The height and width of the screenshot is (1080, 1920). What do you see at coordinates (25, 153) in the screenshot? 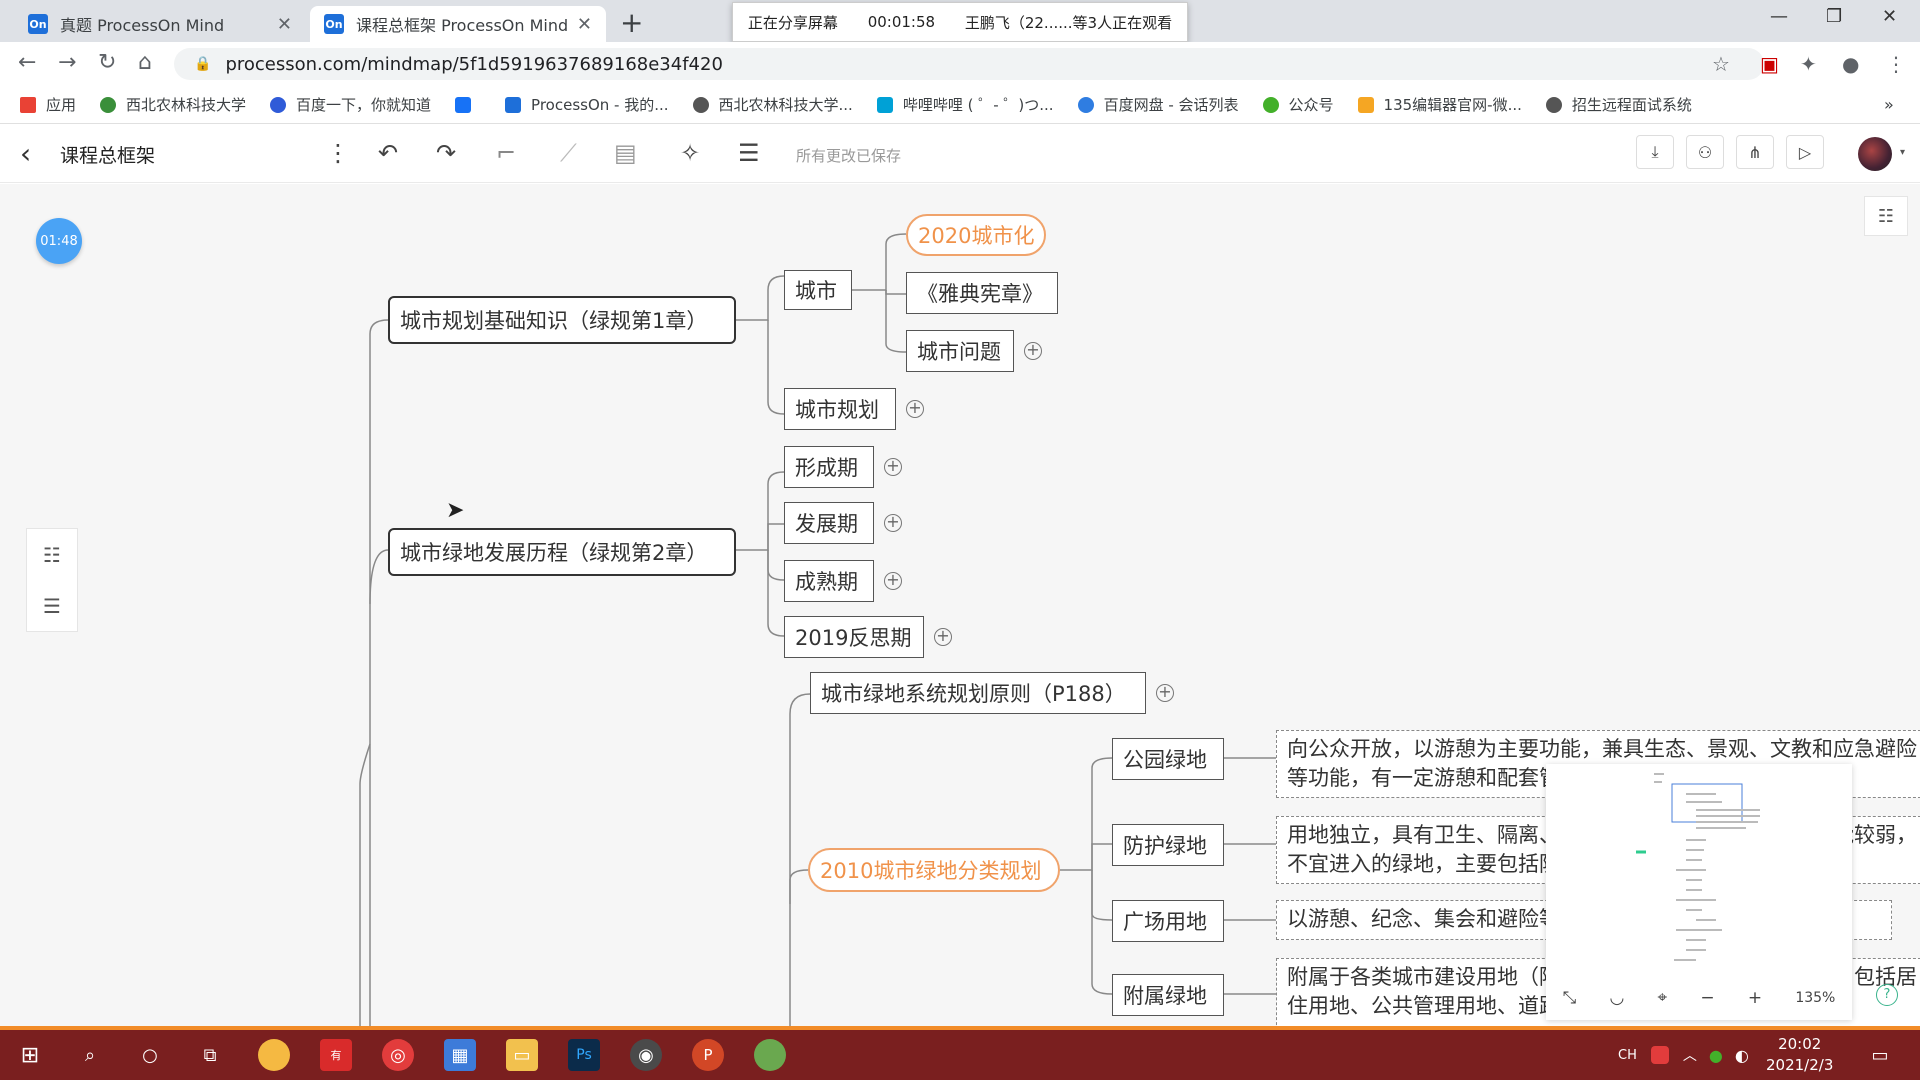
I see `back-icon: ‹` at bounding box center [25, 153].